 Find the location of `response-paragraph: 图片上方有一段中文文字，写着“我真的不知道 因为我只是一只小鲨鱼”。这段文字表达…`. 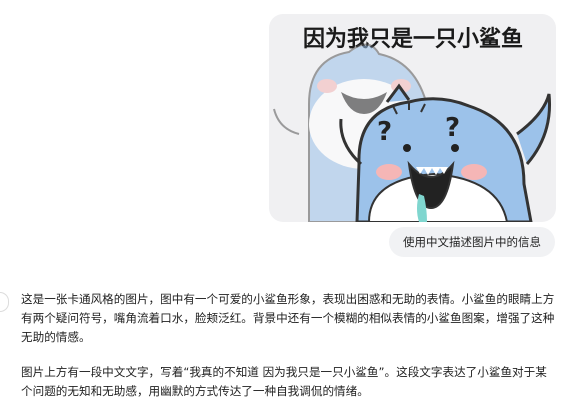

response-paragraph: 图片上方有一段中文文字，写着“我真的不知道 因为我只是一只小鲨鱼”。这段文字表达… is located at coordinates (284, 381).